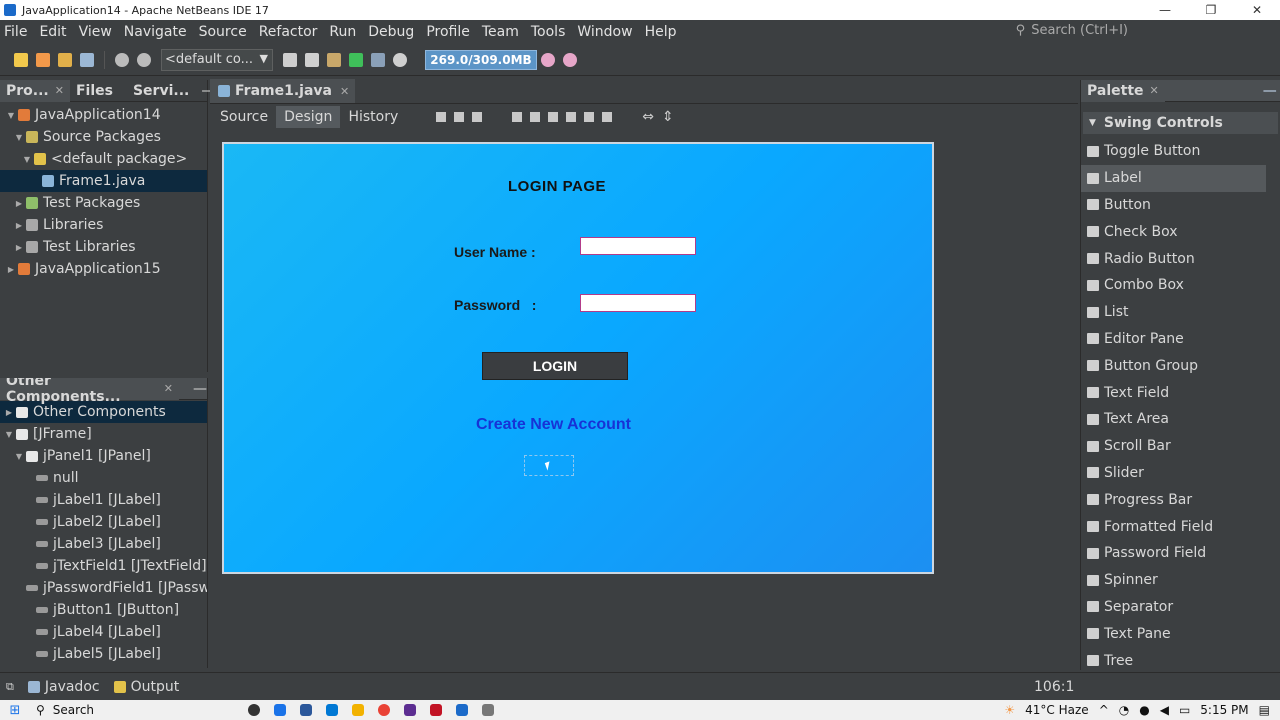 This screenshot has height=720, width=1280. I want to click on palette-item: Spinner, so click(1180, 580).